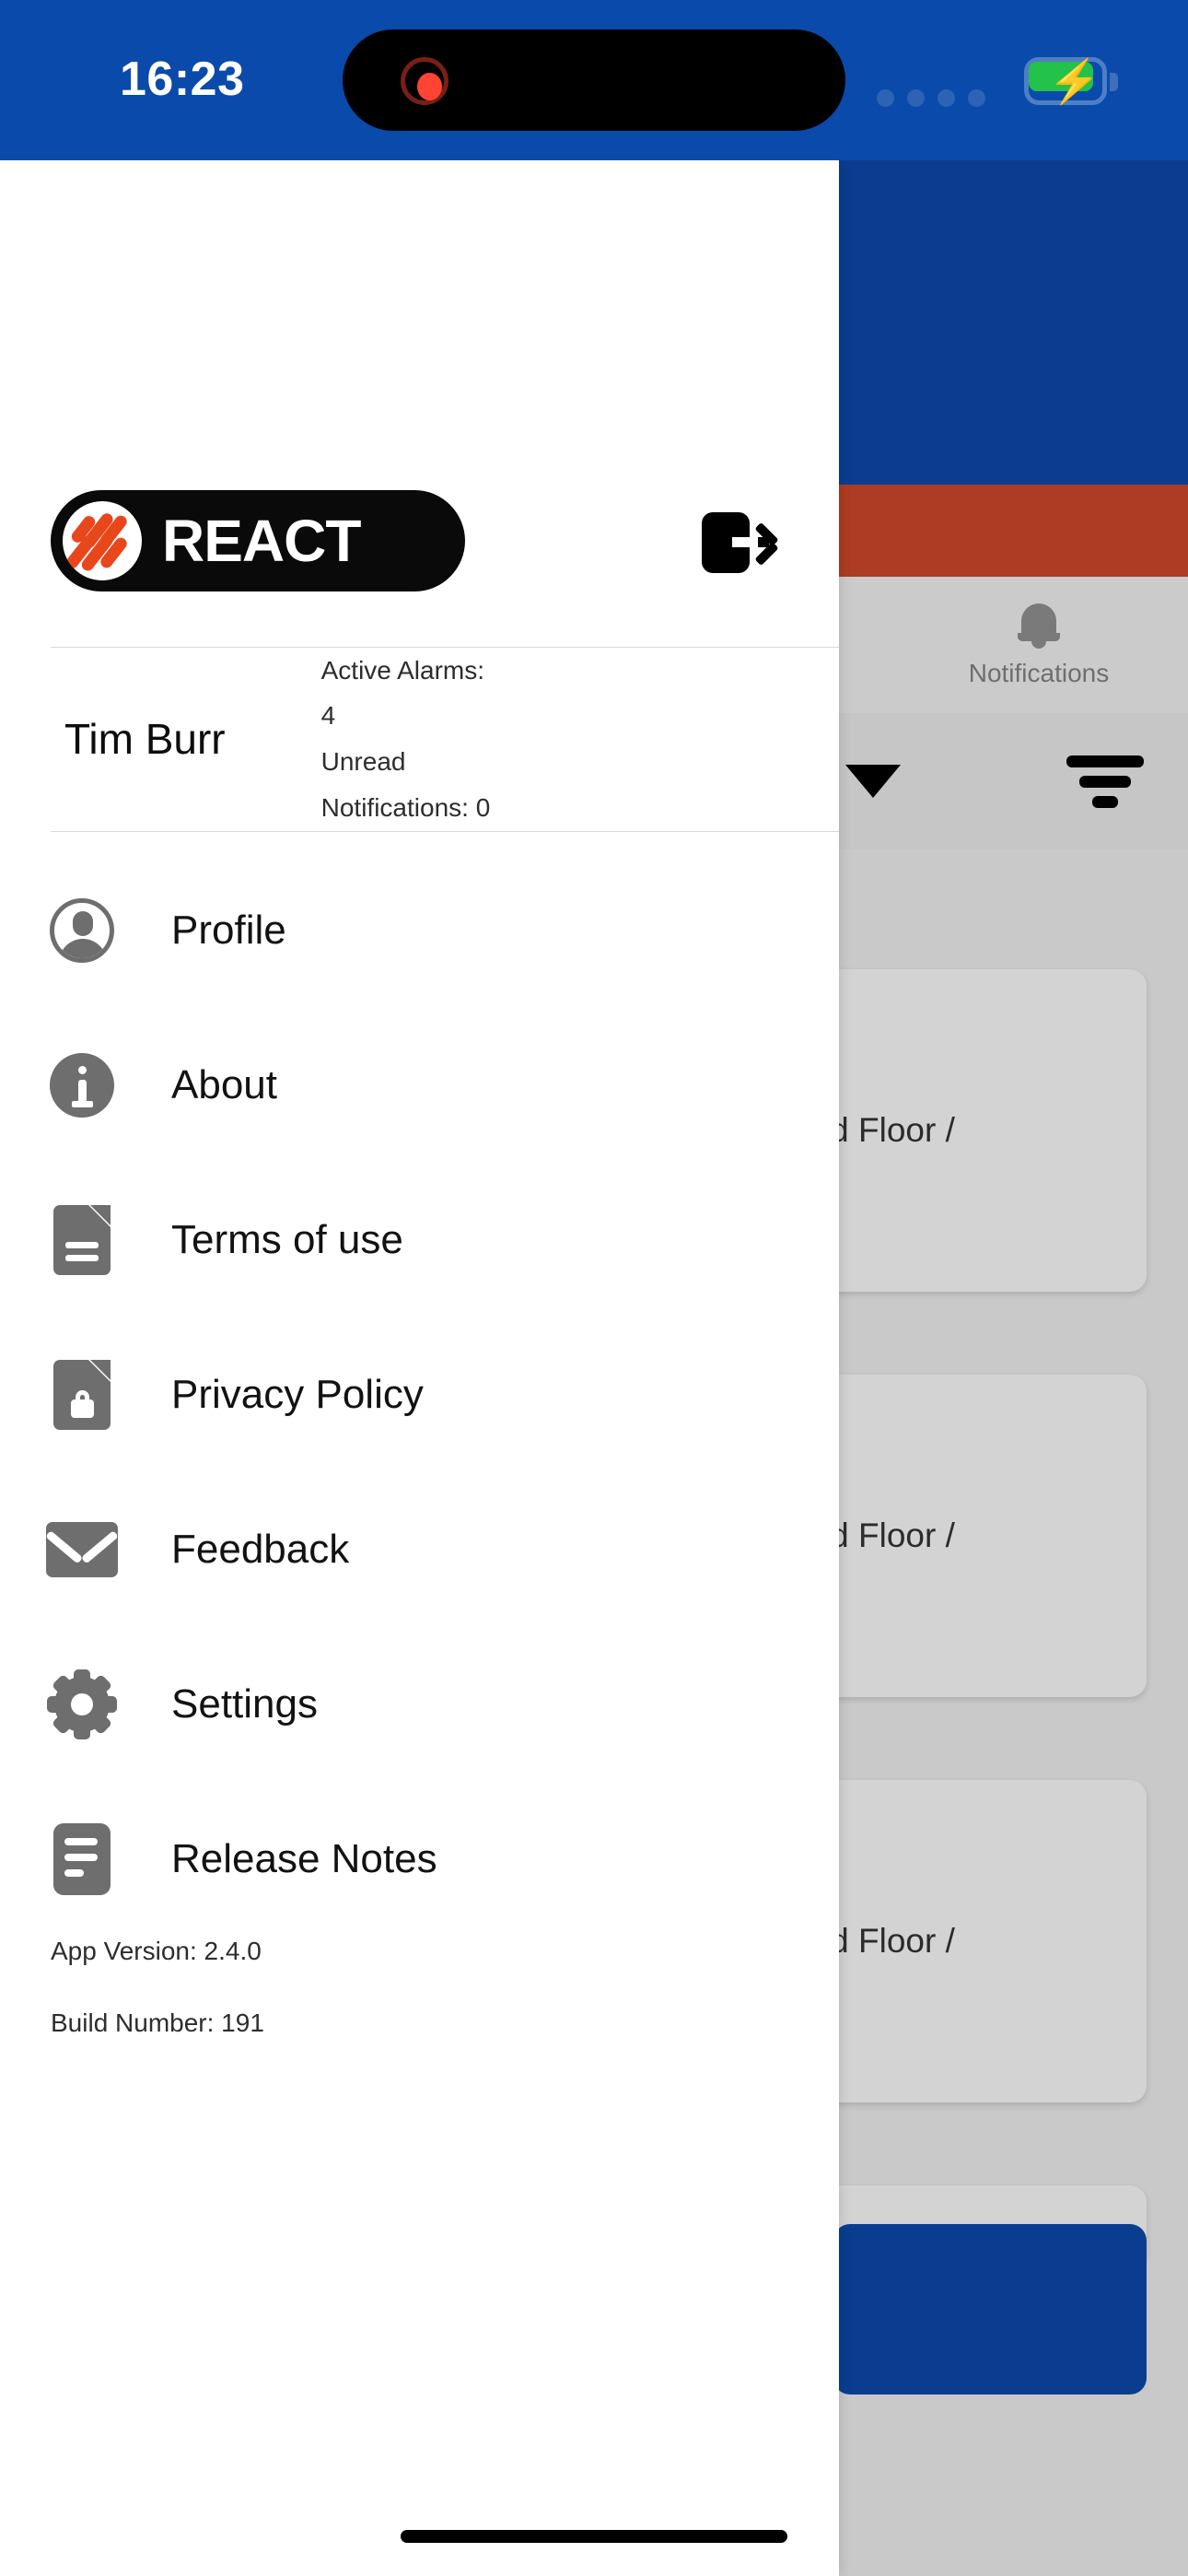 This screenshot has width=1188, height=2576. What do you see at coordinates (182, 79) in the screenshot?
I see `status-bar-time: 16:23` at bounding box center [182, 79].